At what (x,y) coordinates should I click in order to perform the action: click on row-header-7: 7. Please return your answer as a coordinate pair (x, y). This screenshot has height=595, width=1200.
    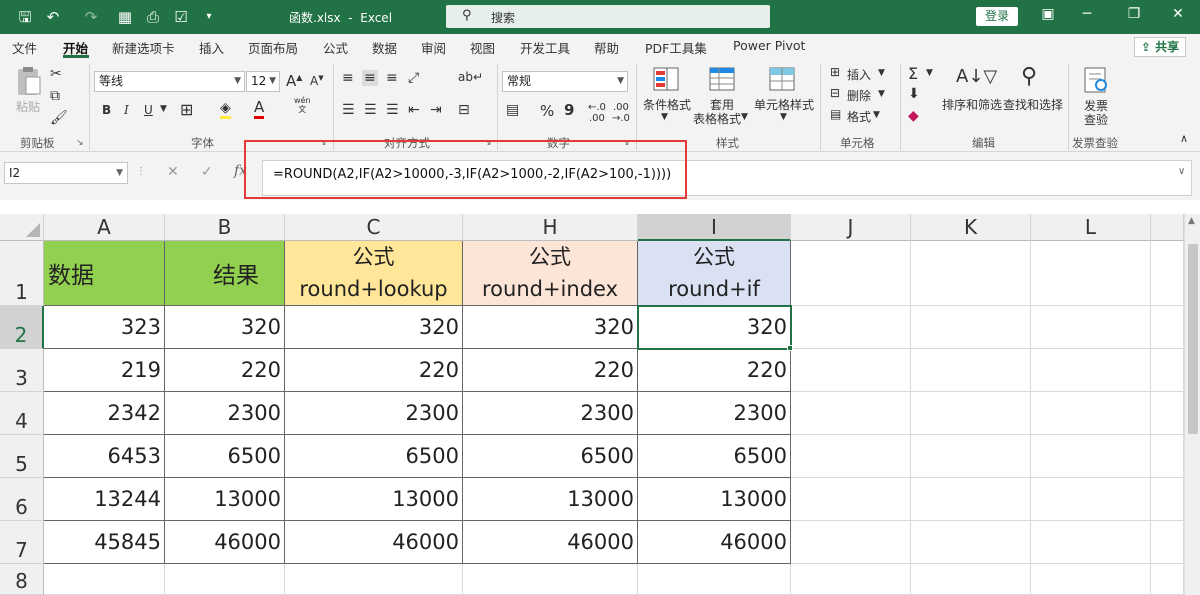
    Looking at the image, I should click on (22, 542).